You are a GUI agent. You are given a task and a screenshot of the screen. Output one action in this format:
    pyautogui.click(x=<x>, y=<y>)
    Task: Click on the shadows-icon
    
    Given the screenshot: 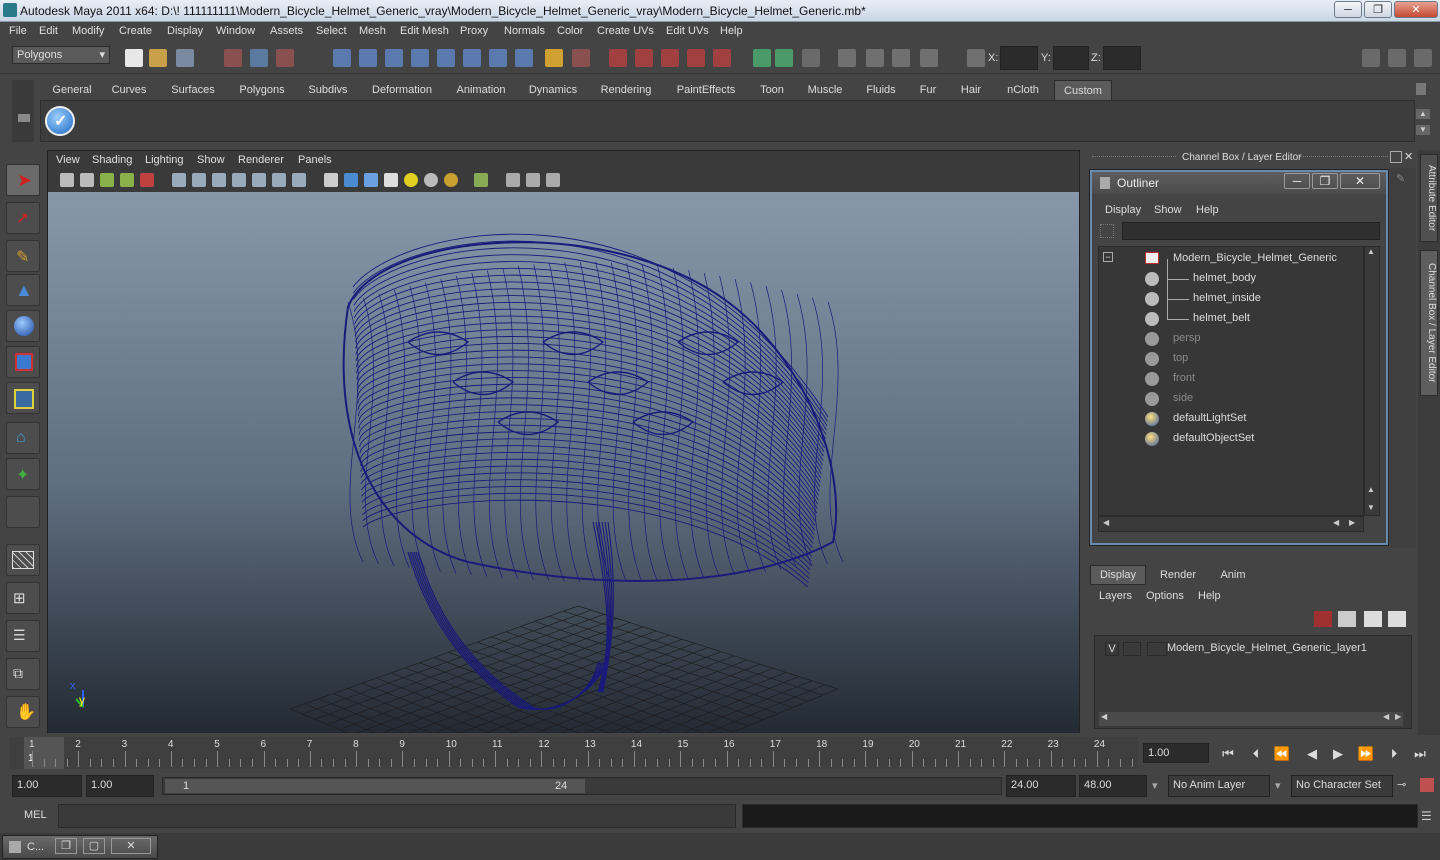 What is the action you would take?
    pyautogui.click(x=451, y=180)
    